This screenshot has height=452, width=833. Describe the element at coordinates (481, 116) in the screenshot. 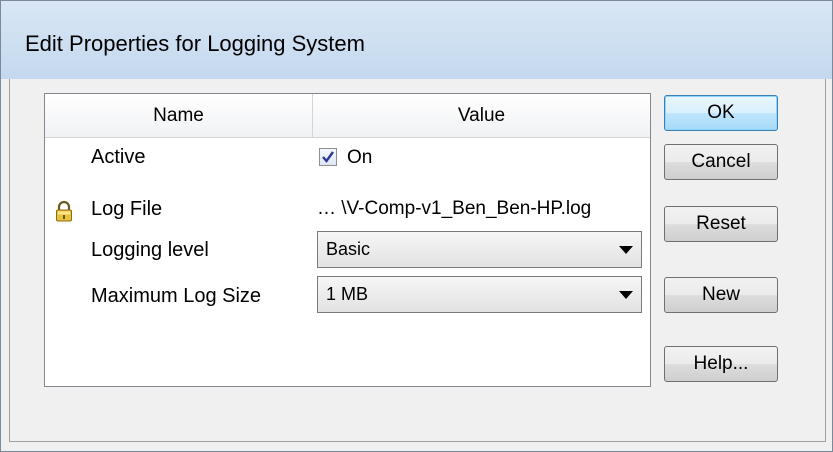

I see `column-header-value: Value` at that location.